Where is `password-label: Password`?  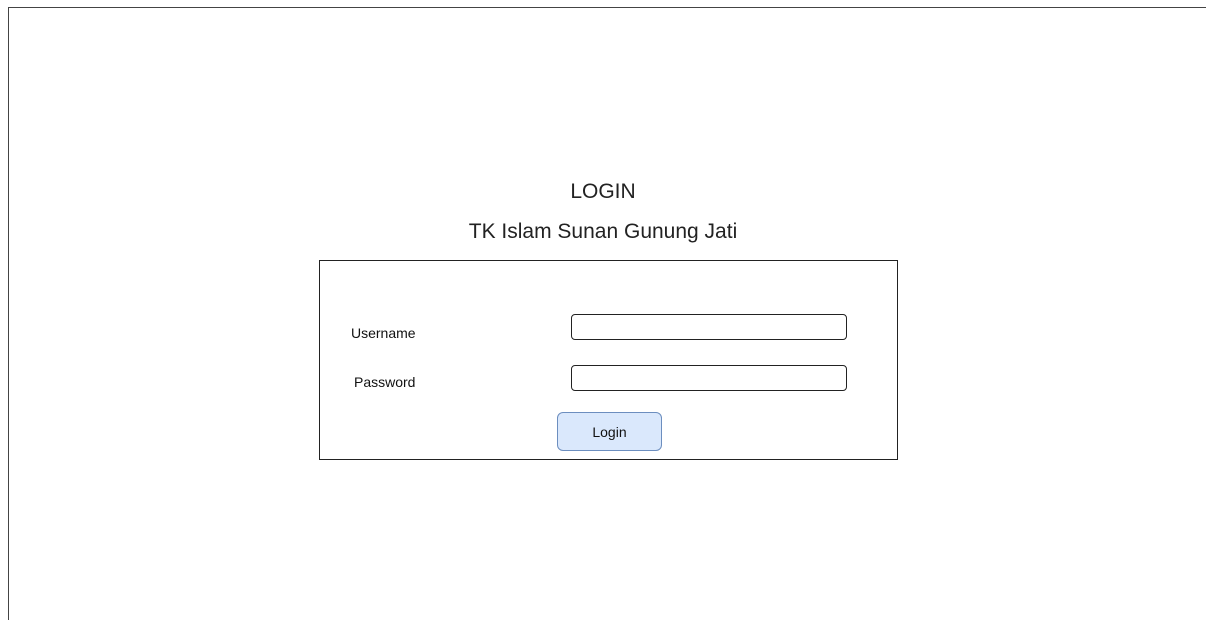 password-label: Password is located at coordinates (385, 382).